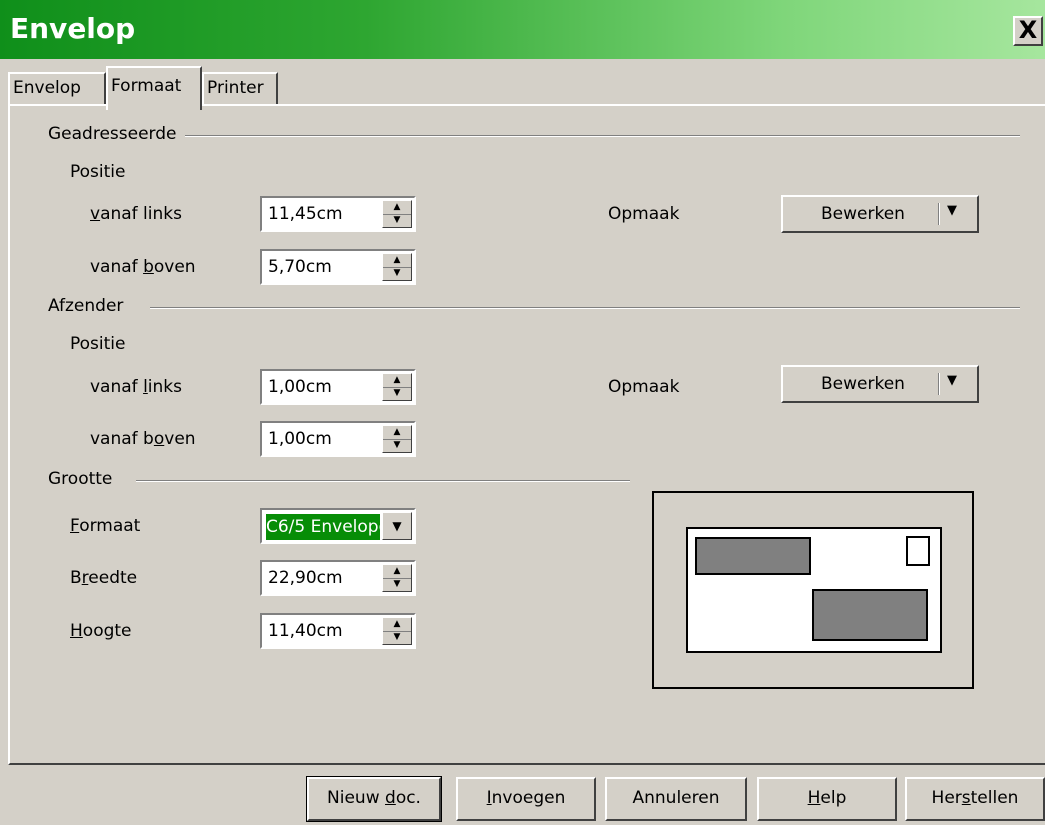 Image resolution: width=1045 pixels, height=825 pixels. What do you see at coordinates (143, 267) in the screenshot?
I see `addressee-from-top-label: vanaf boven` at bounding box center [143, 267].